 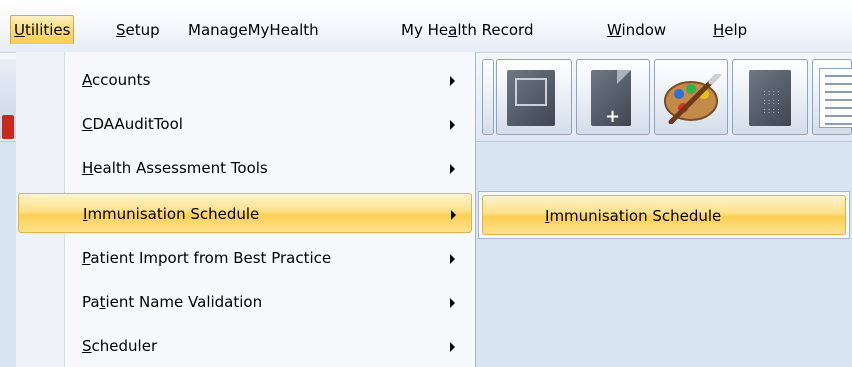 I want to click on menu-window: Window, so click(x=636, y=30).